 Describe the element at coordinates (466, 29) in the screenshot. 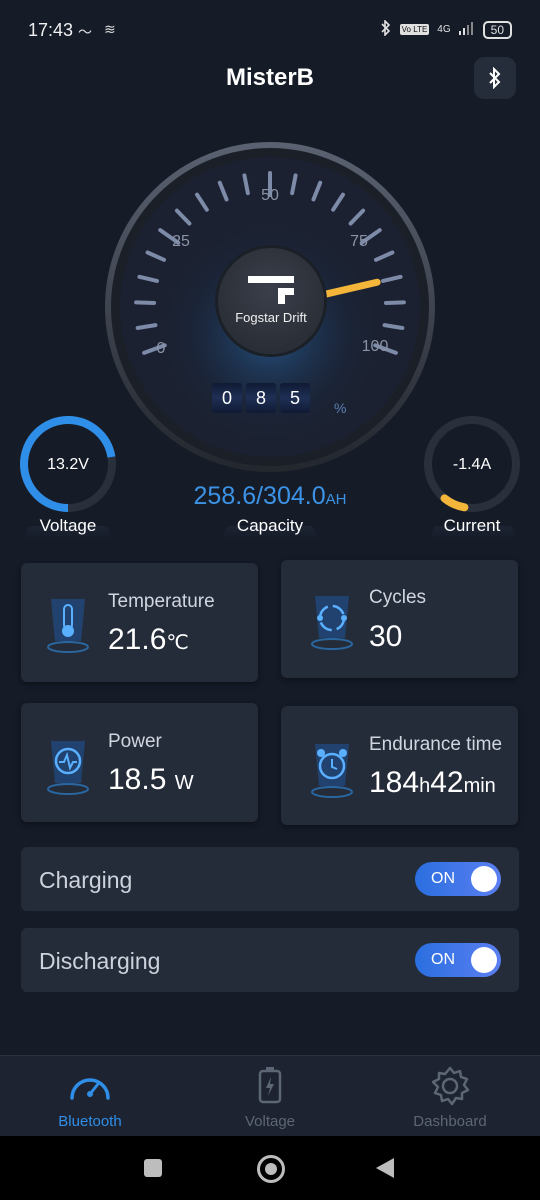

I see `signal-icon` at that location.